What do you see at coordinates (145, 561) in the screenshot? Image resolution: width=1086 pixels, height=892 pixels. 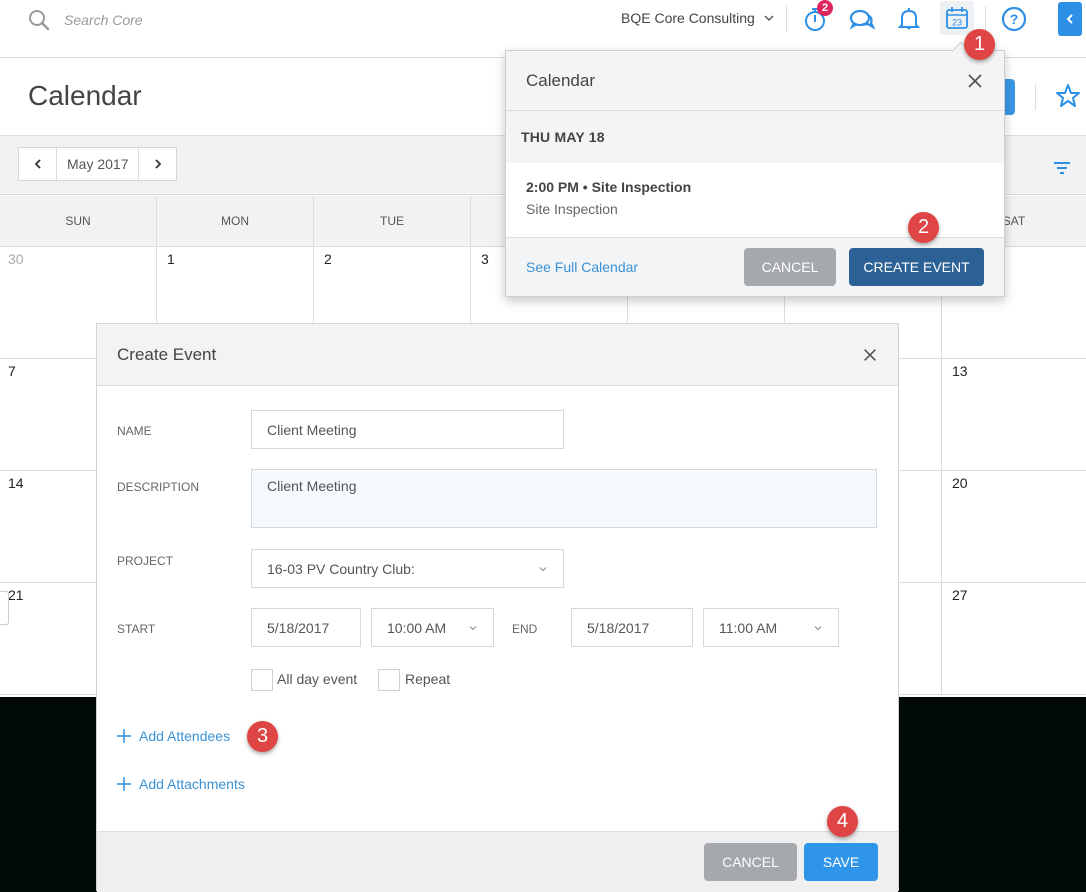 I see `project-label: PROJECT` at bounding box center [145, 561].